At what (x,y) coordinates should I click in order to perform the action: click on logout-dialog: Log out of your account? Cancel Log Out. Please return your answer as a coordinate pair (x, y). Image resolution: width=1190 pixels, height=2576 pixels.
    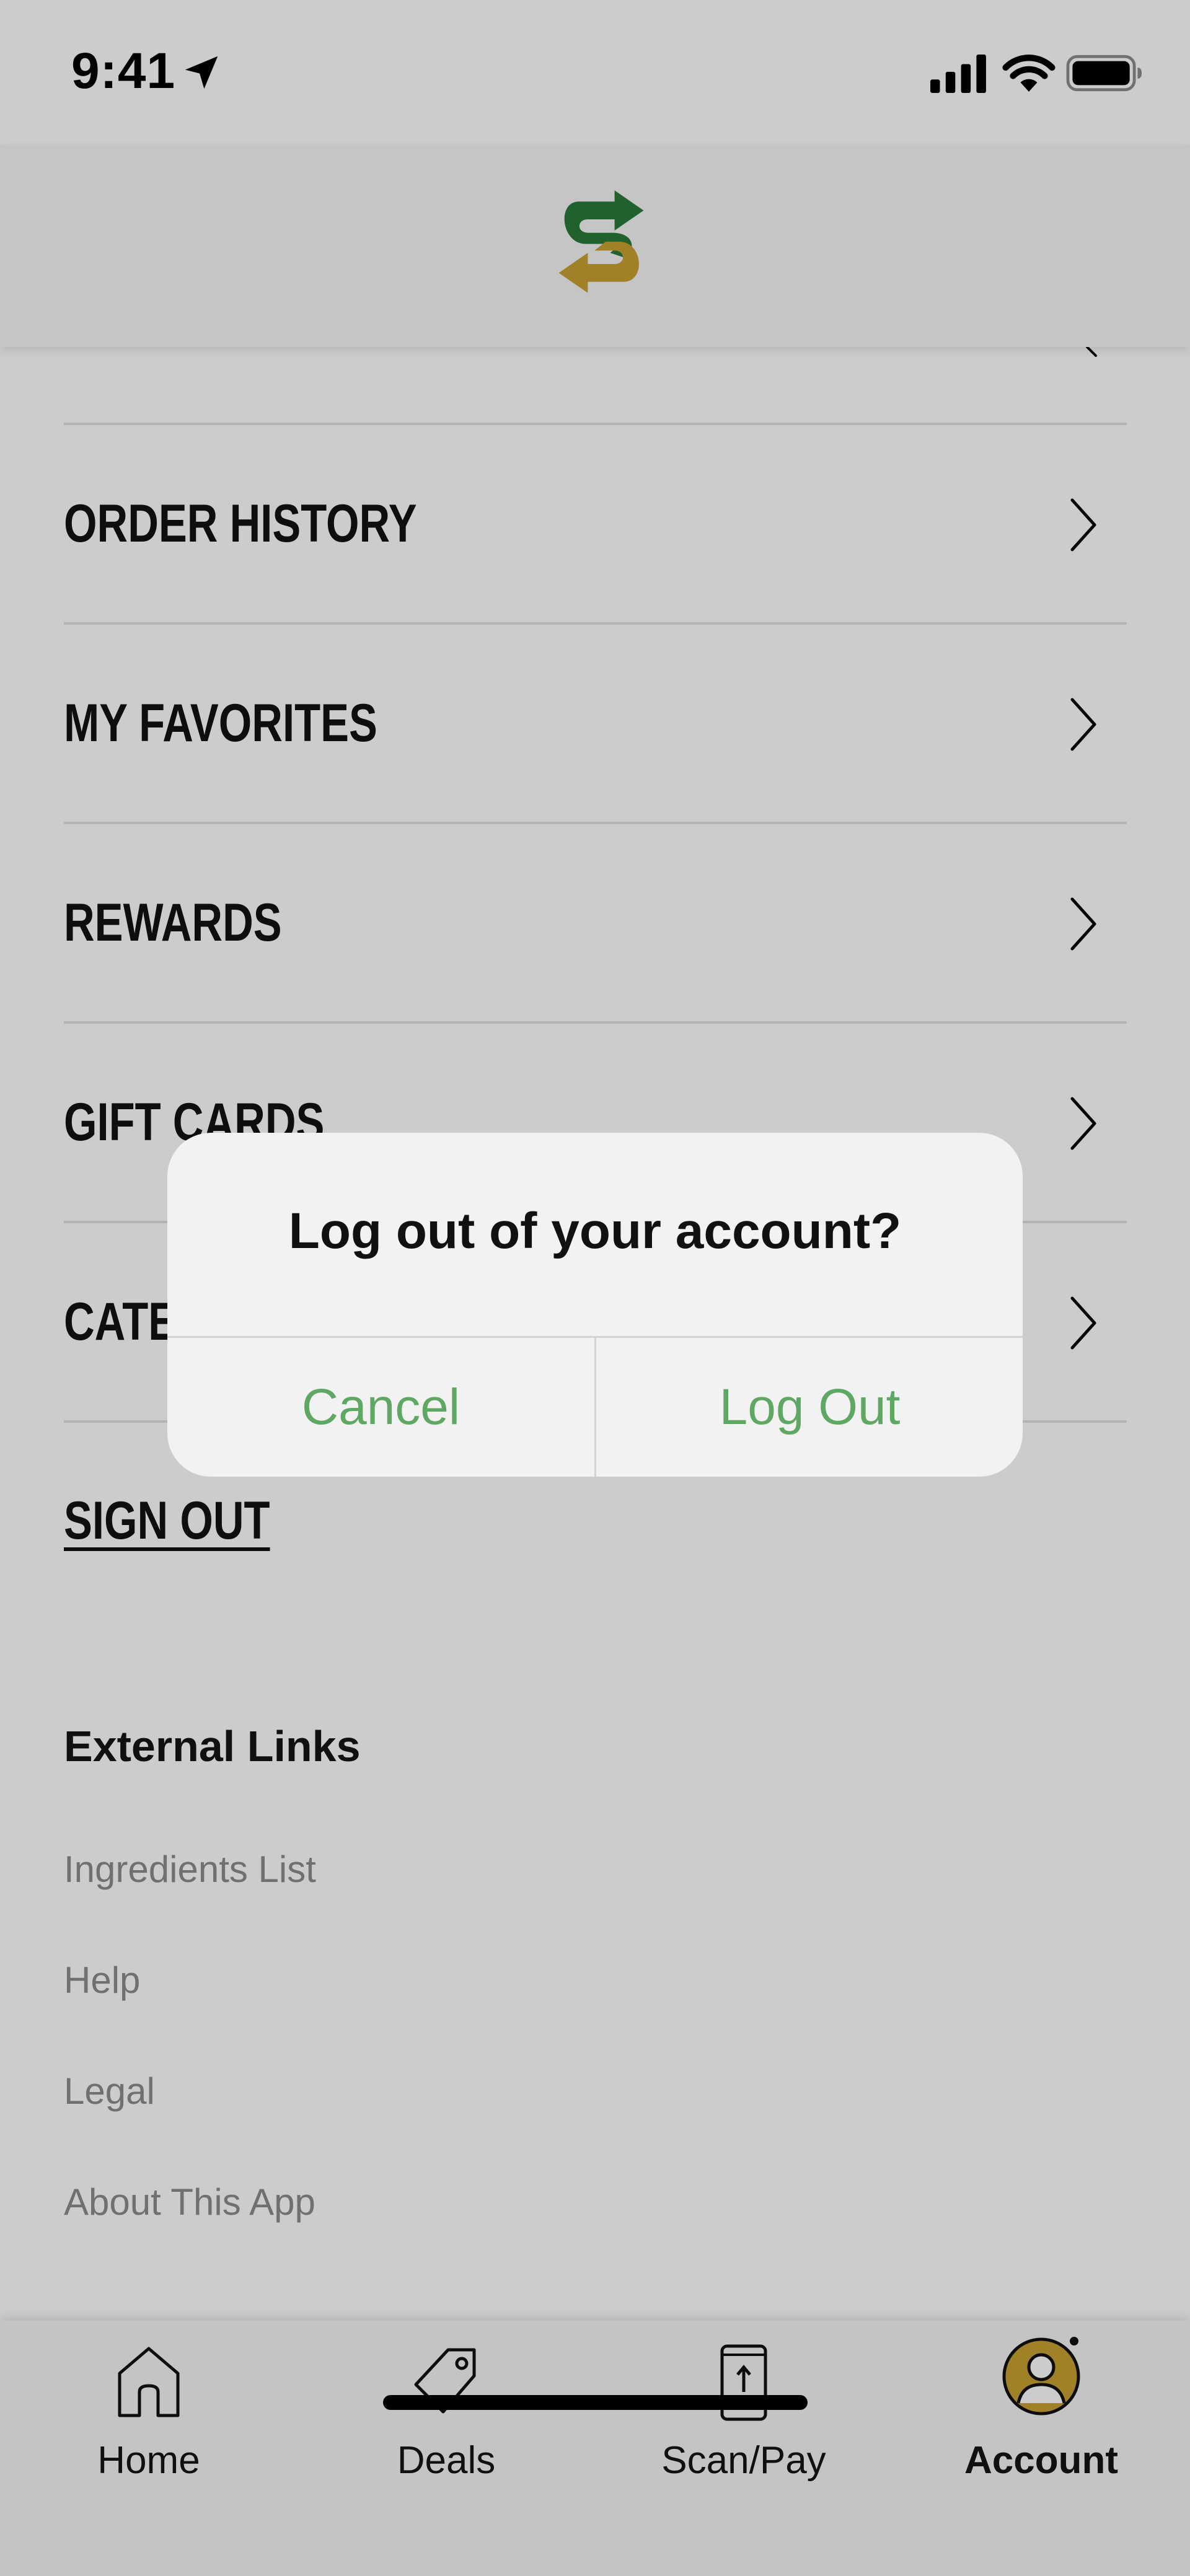
    Looking at the image, I should click on (595, 1305).